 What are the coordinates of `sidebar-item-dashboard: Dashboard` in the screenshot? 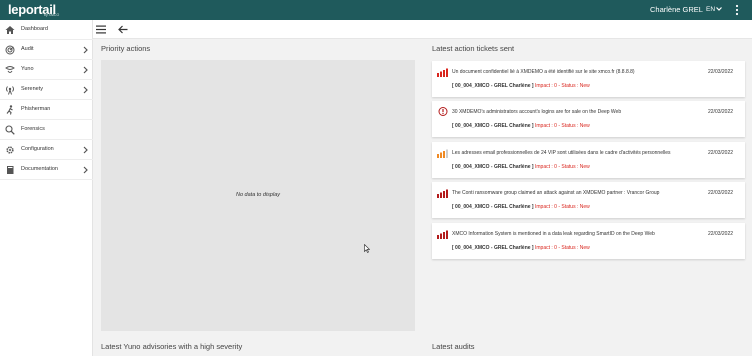 It's located at (46, 30).